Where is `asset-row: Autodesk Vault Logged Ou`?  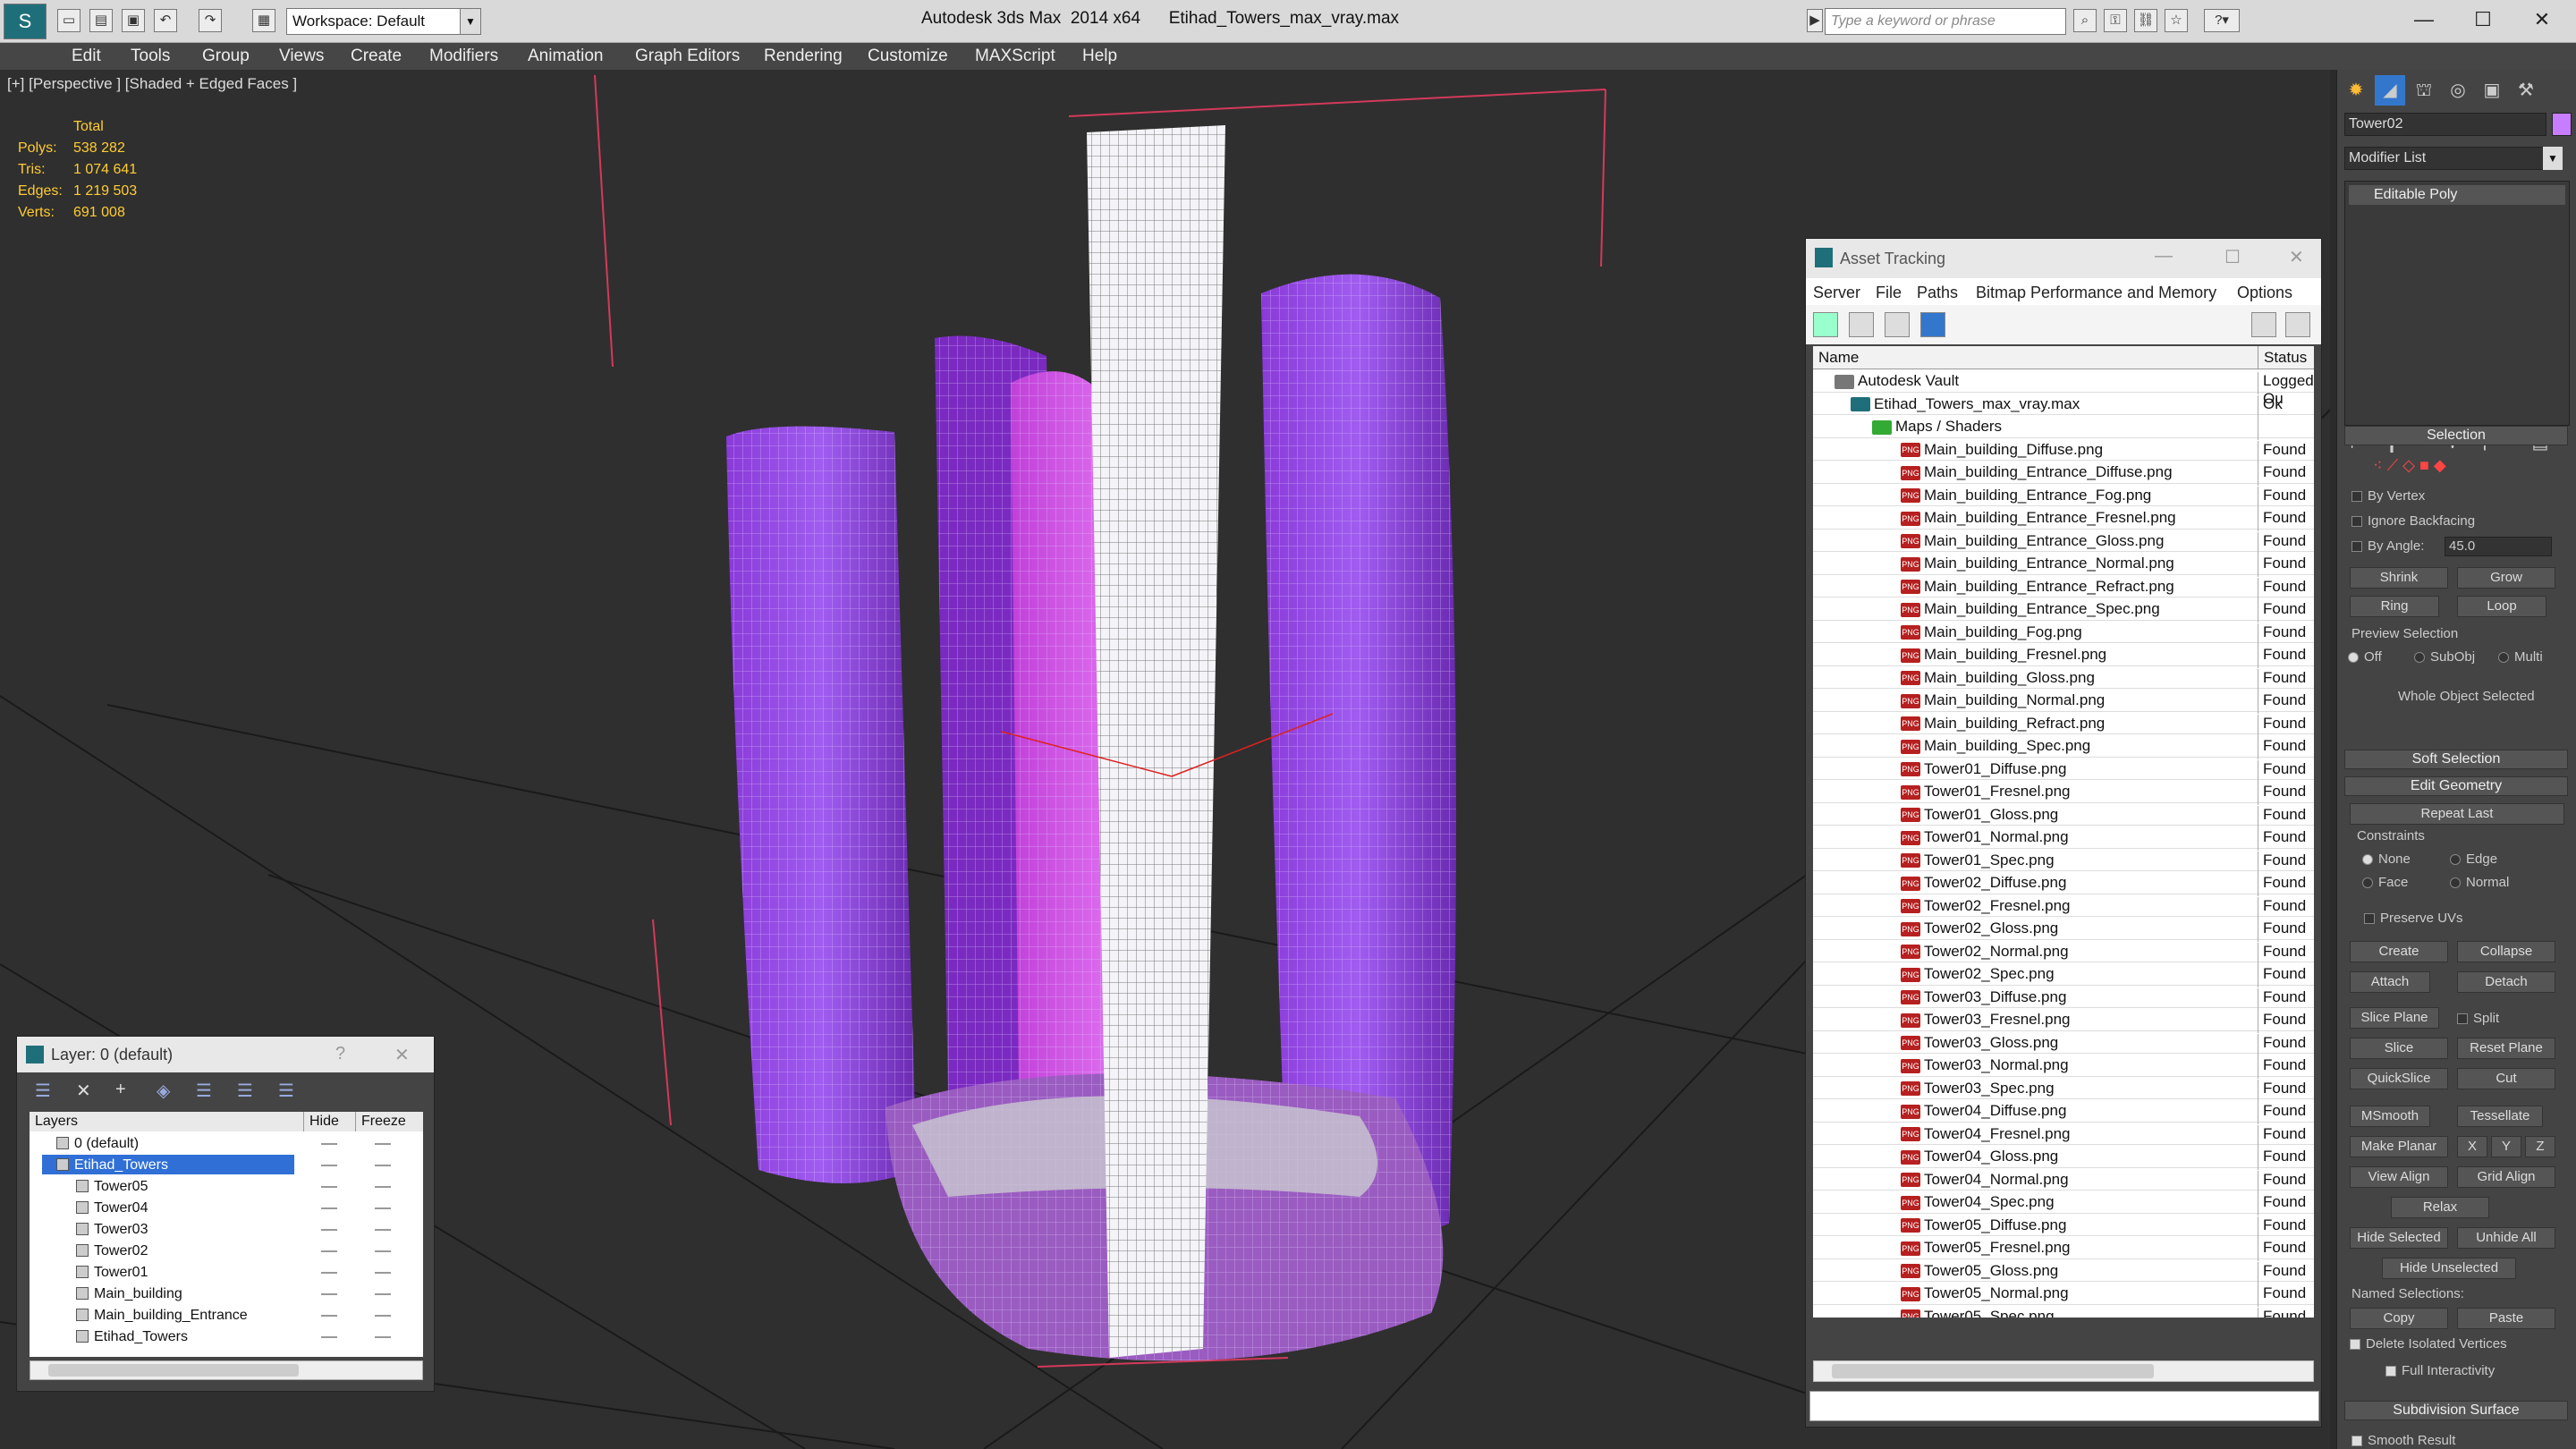
asset-row: Autodesk Vault Logged Ou is located at coordinates (2063, 388).